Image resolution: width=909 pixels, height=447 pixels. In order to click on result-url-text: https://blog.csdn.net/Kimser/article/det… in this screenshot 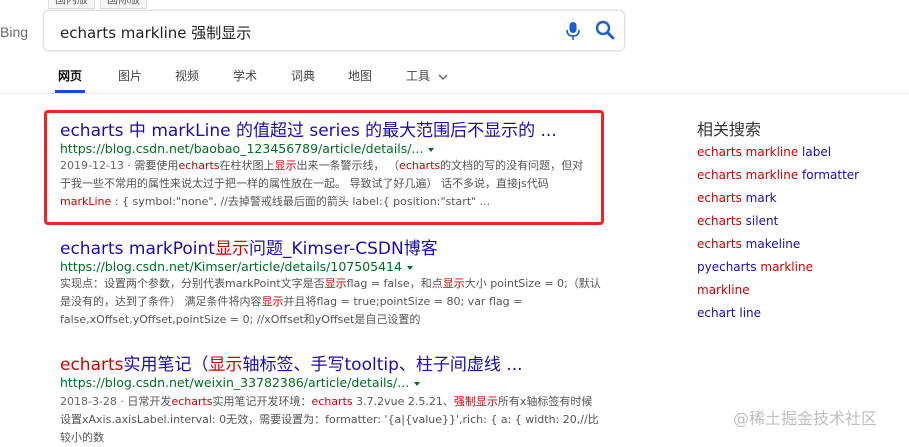, I will do `click(231, 266)`.